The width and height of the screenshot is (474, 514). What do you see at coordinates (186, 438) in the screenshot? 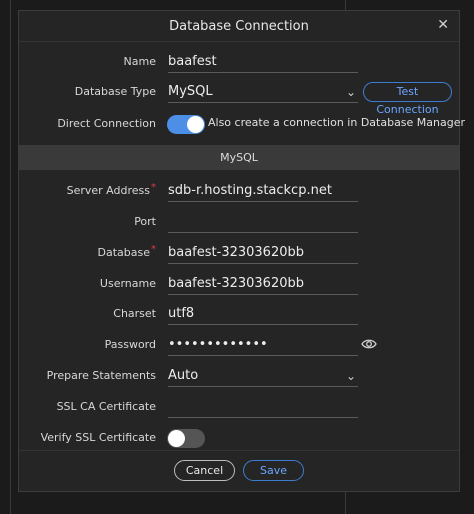
I see `verify-ssl-toggle` at bounding box center [186, 438].